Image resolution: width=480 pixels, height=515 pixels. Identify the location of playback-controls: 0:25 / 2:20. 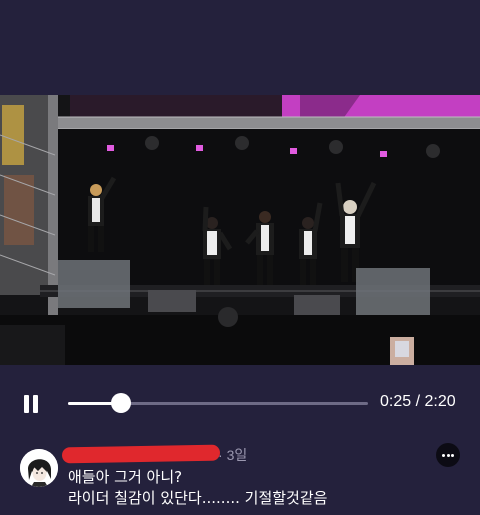
(240, 404).